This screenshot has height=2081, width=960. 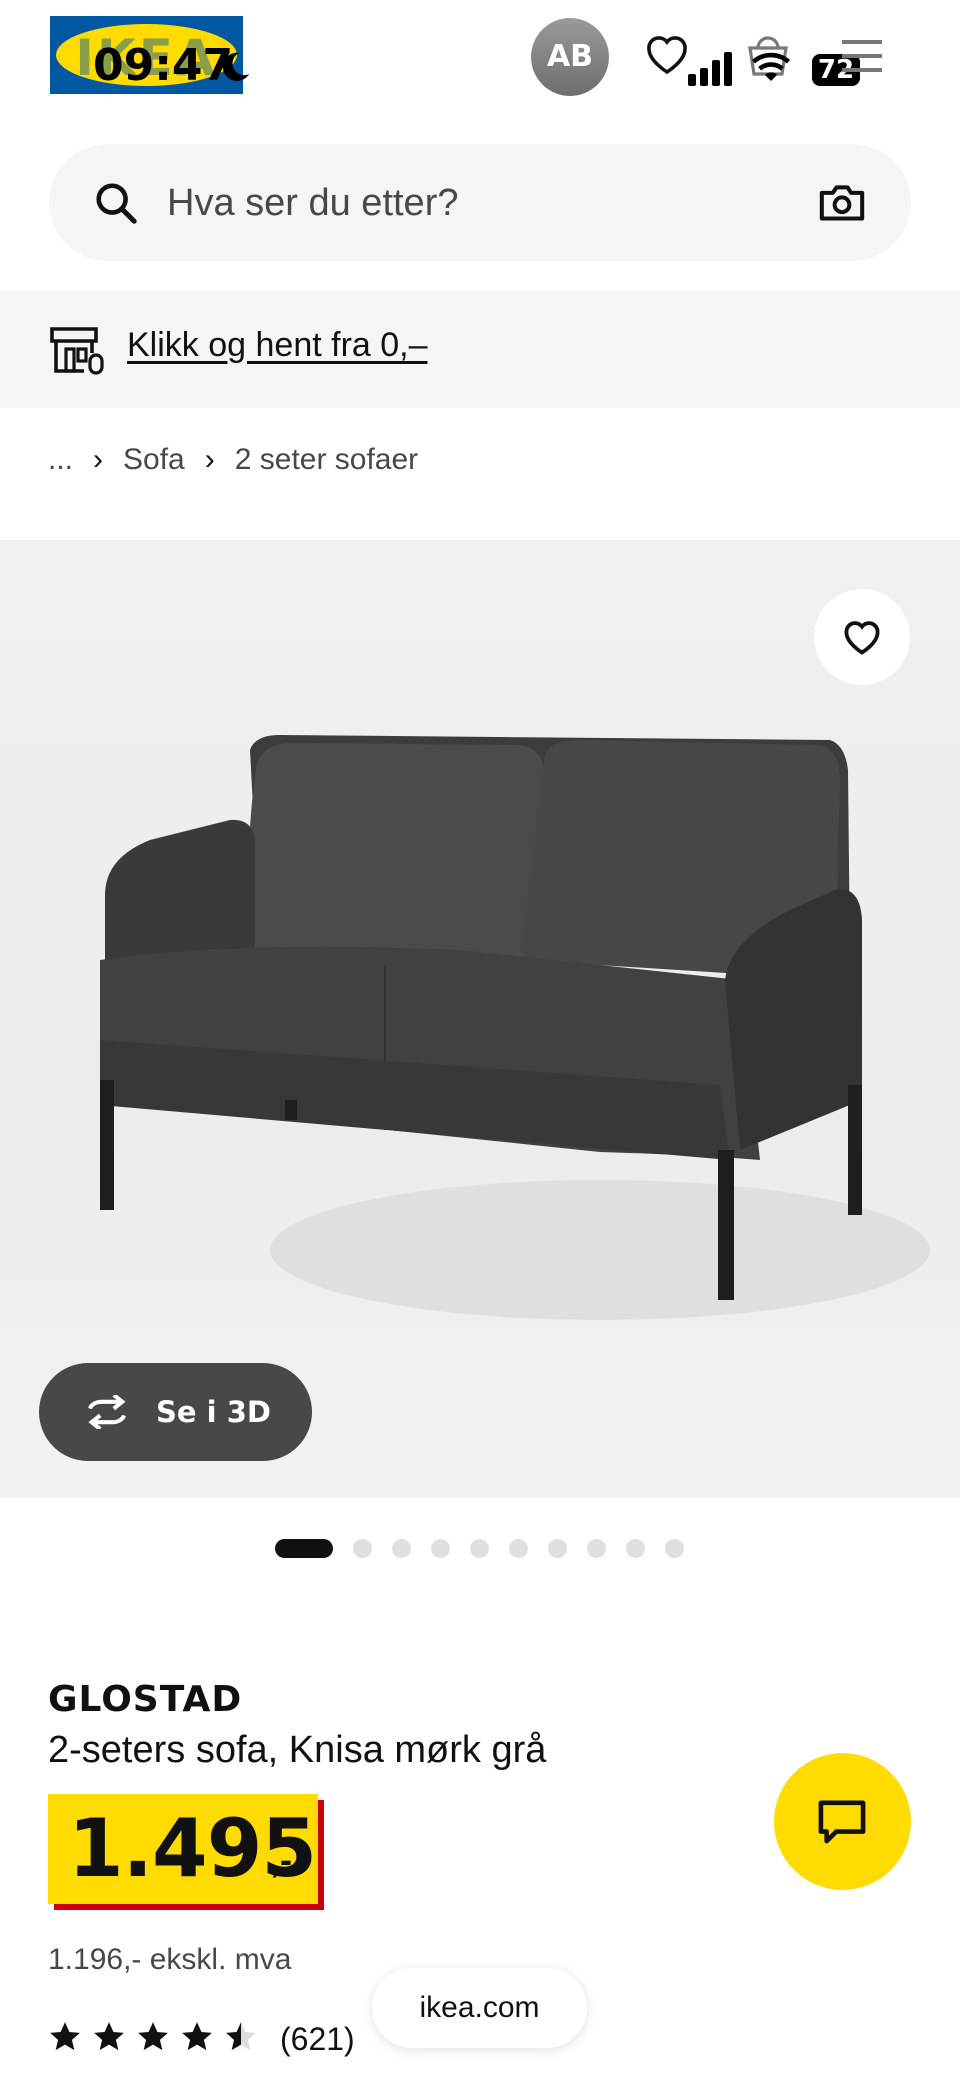 I want to click on review-count: (621), so click(x=317, y=2039).